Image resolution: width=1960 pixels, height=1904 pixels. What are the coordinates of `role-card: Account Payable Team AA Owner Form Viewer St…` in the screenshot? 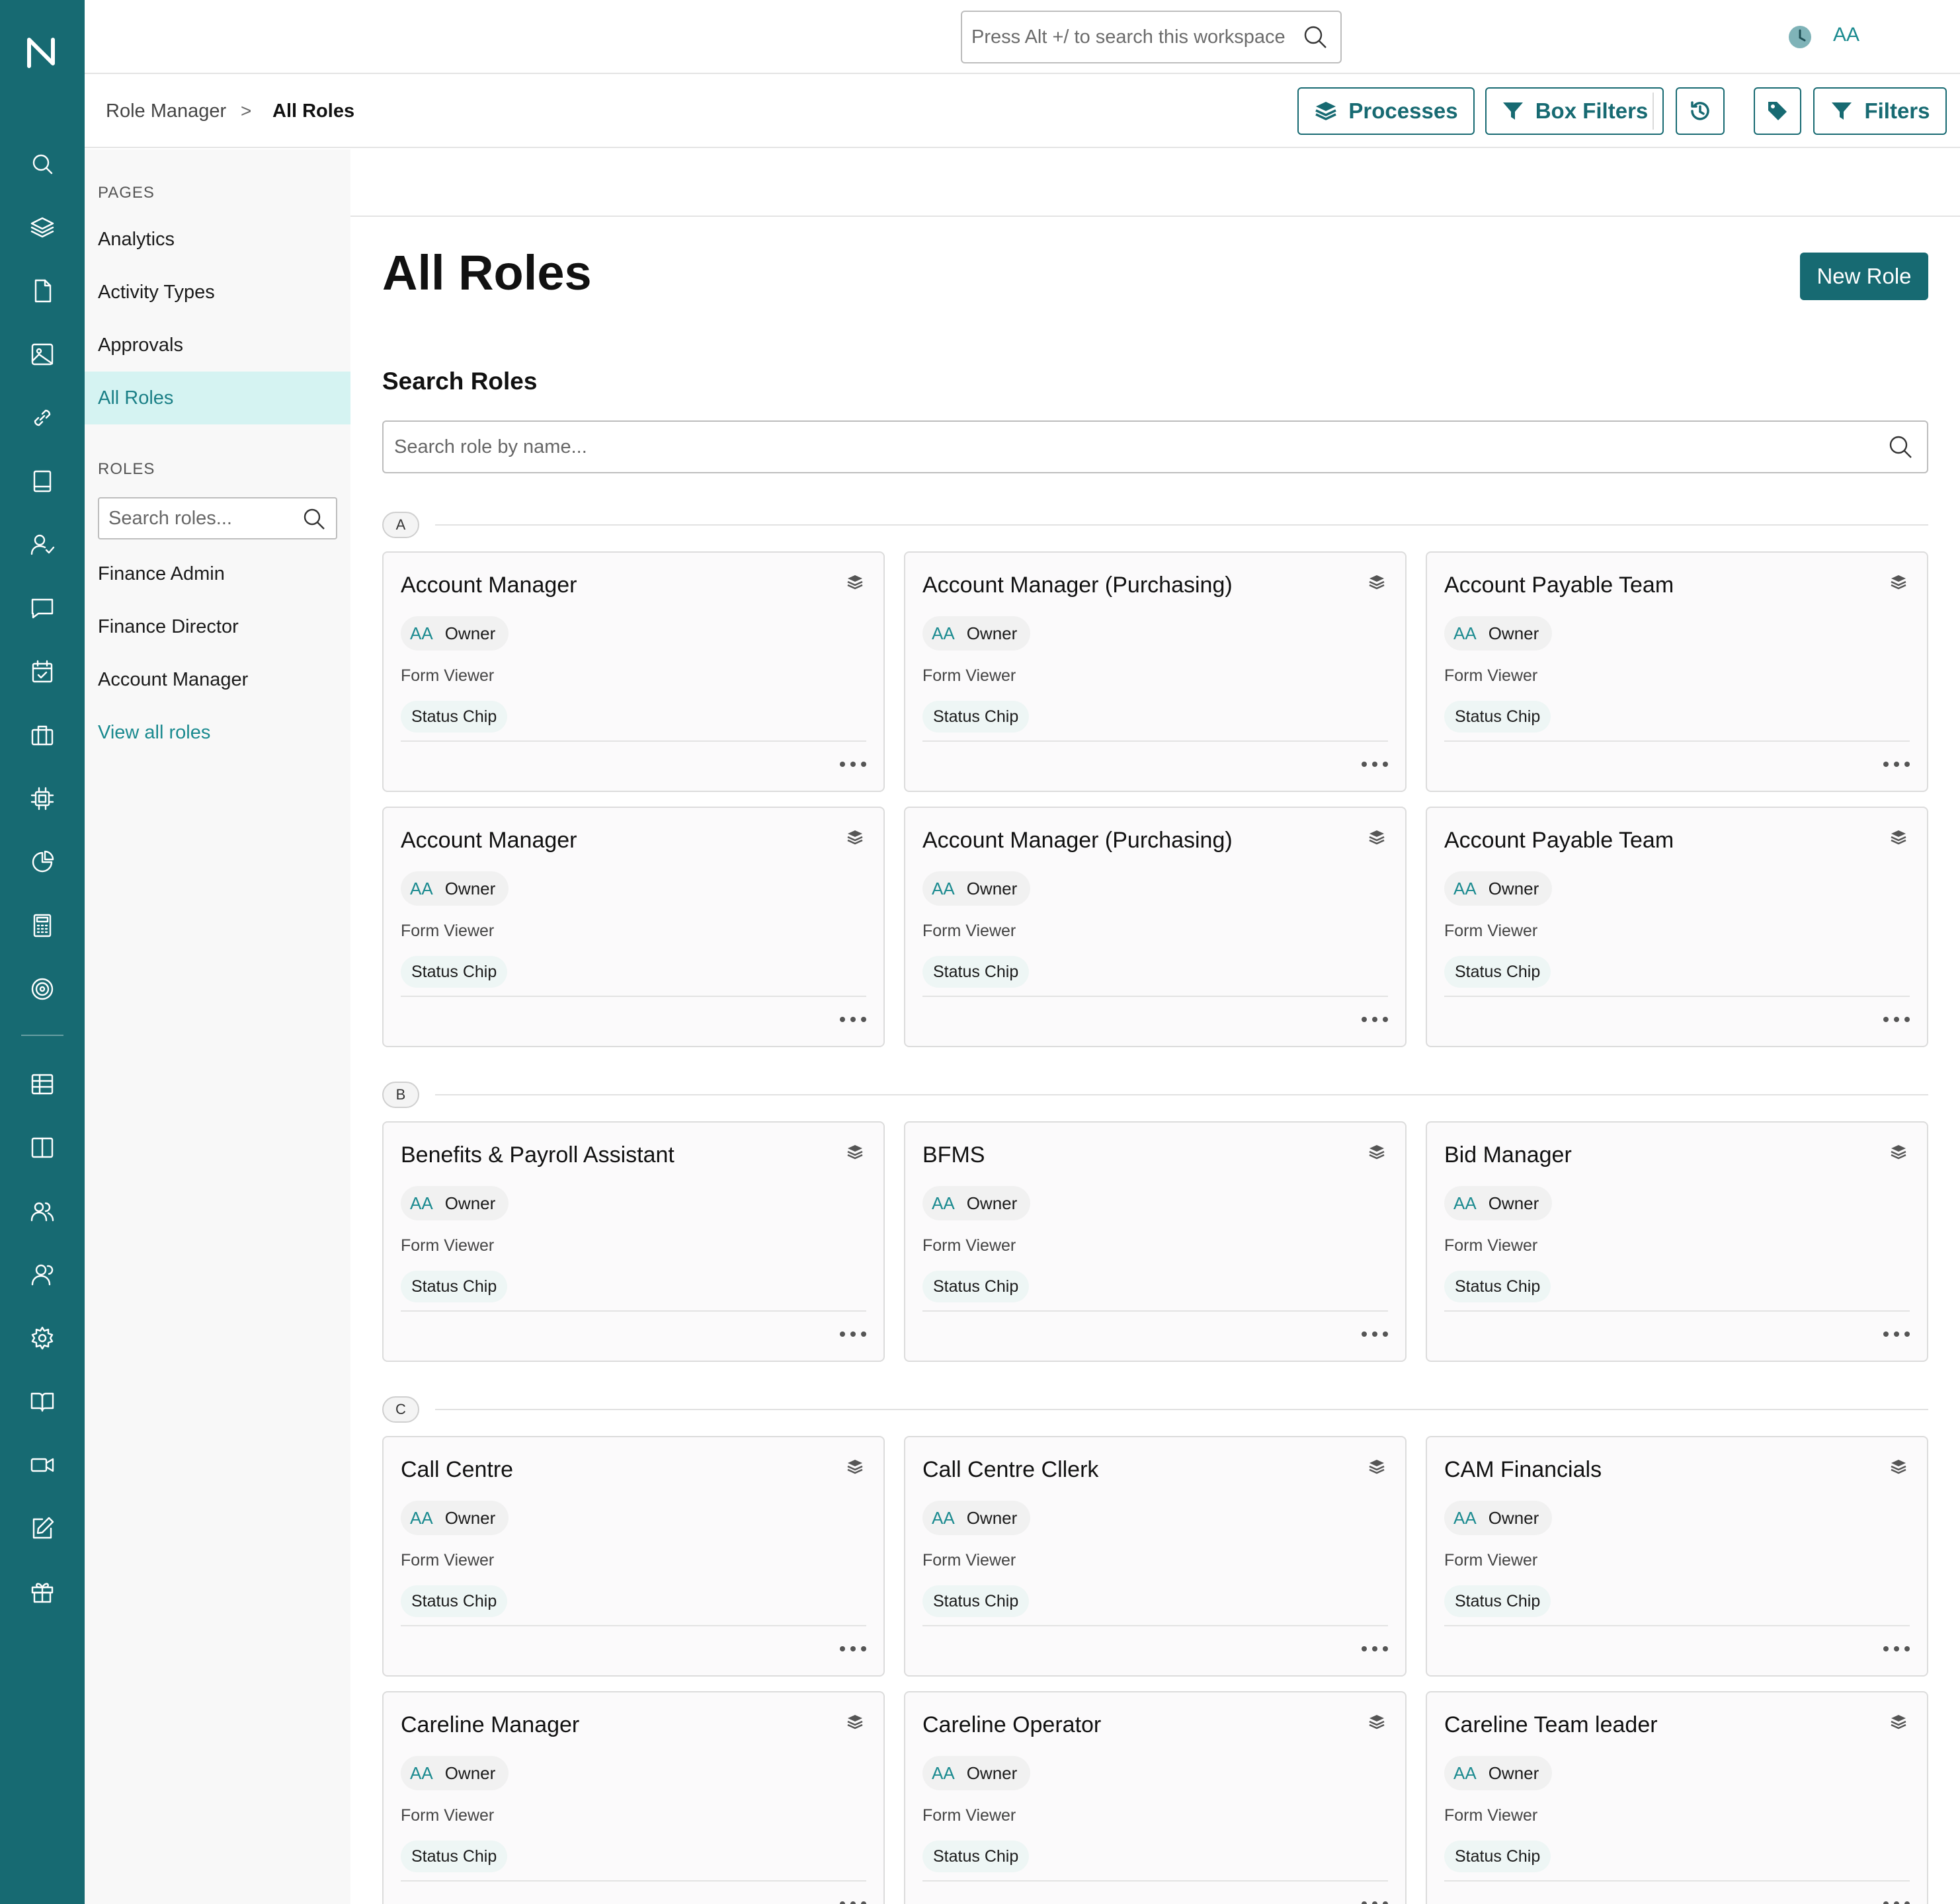 It's located at (1677, 927).